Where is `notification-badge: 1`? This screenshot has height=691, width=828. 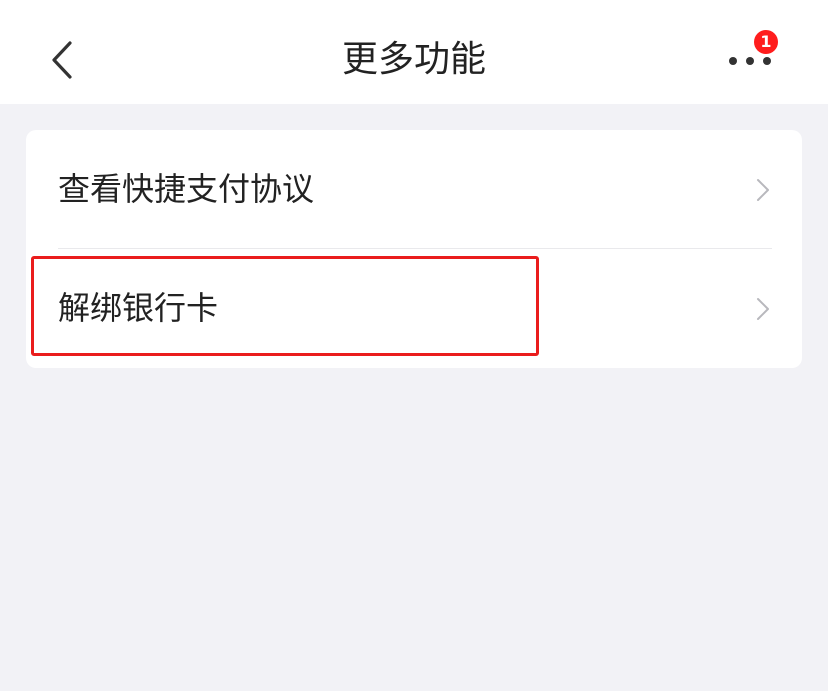
notification-badge: 1 is located at coordinates (766, 42).